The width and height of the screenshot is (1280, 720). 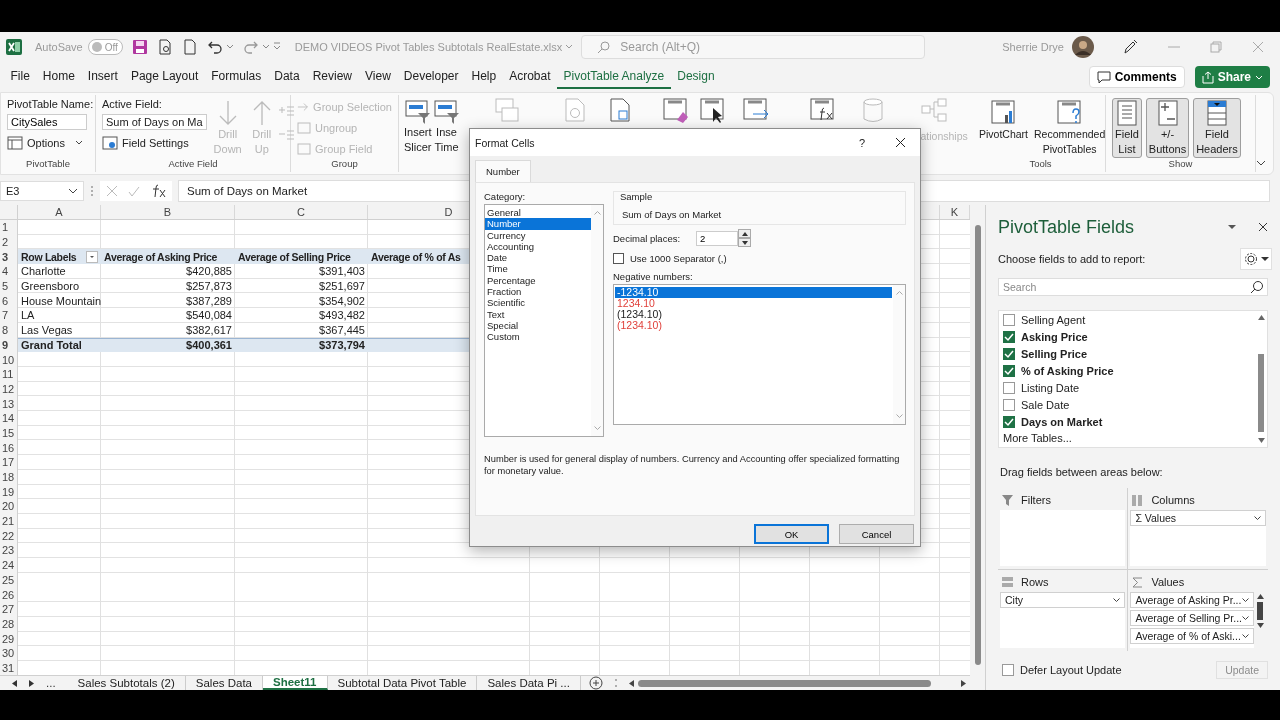 I want to click on refresh-icon, so click(x=574, y=110).